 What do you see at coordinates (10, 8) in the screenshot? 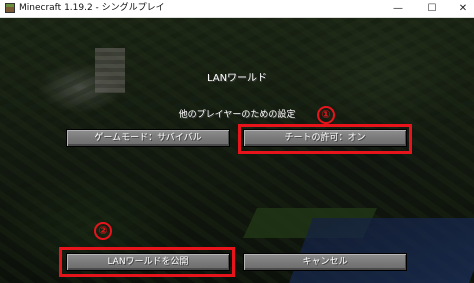
I see `minecraft-grass-block-icon` at bounding box center [10, 8].